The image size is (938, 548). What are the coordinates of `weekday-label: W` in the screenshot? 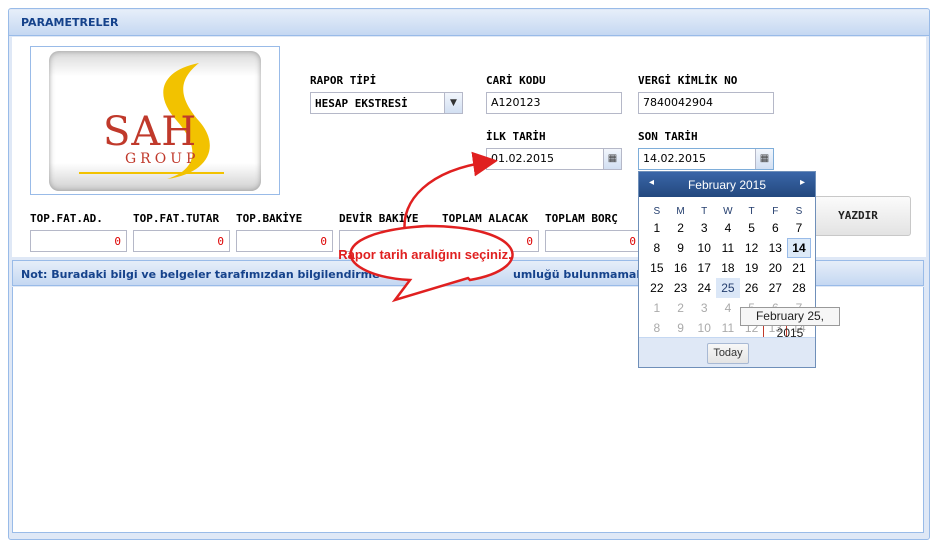 It's located at (728, 211).